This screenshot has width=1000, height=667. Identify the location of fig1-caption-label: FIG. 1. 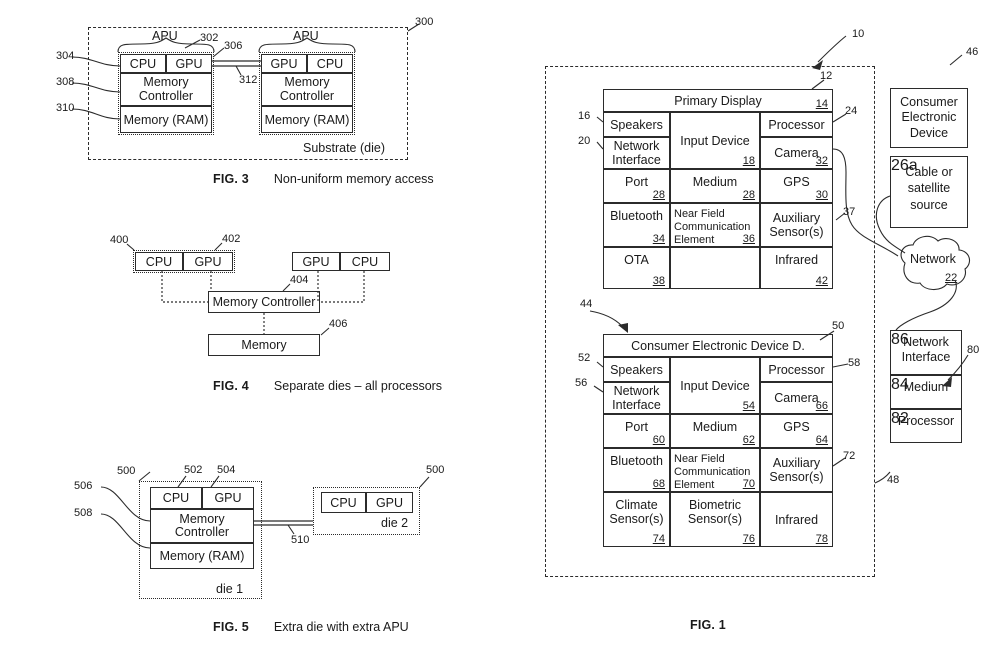
(708, 625).